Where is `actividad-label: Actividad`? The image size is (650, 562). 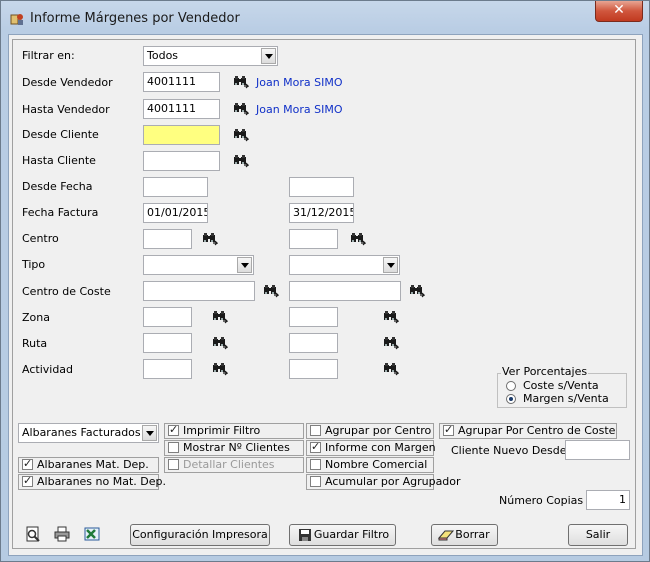 actividad-label: Actividad is located at coordinates (48, 369).